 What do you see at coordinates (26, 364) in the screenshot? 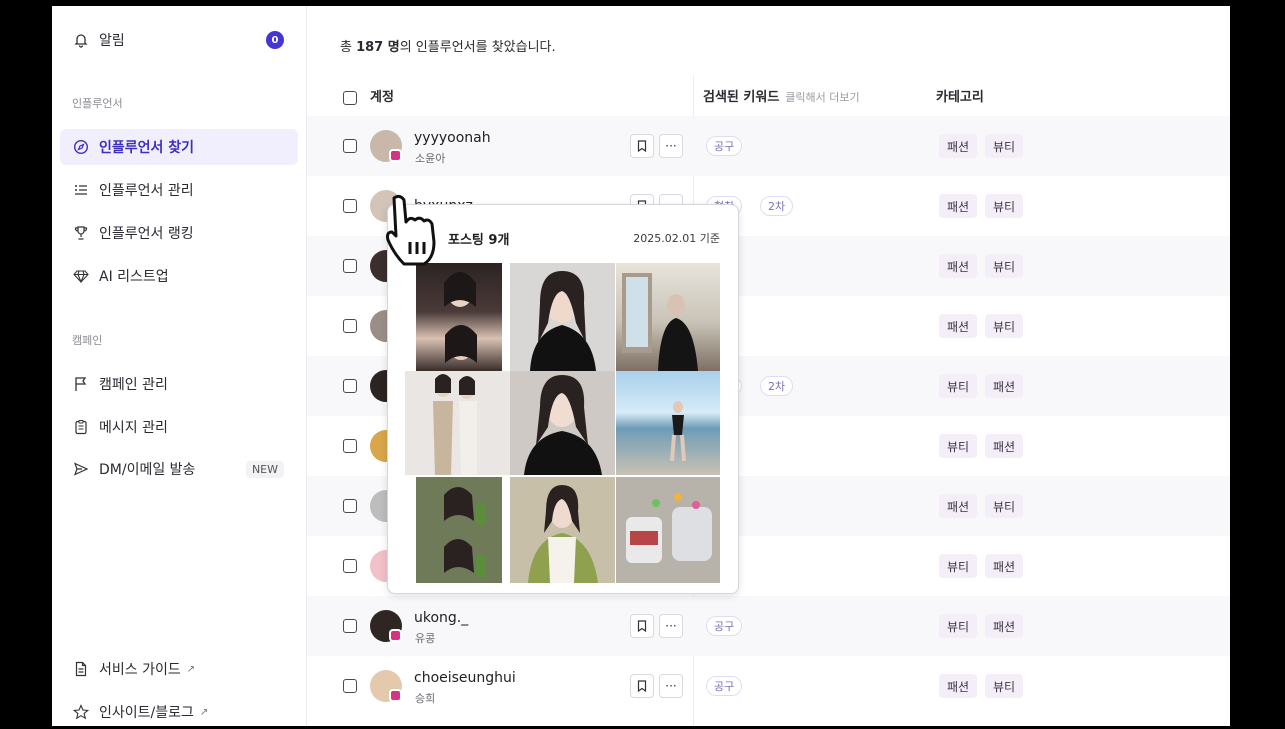
I see `left-letterbox` at bounding box center [26, 364].